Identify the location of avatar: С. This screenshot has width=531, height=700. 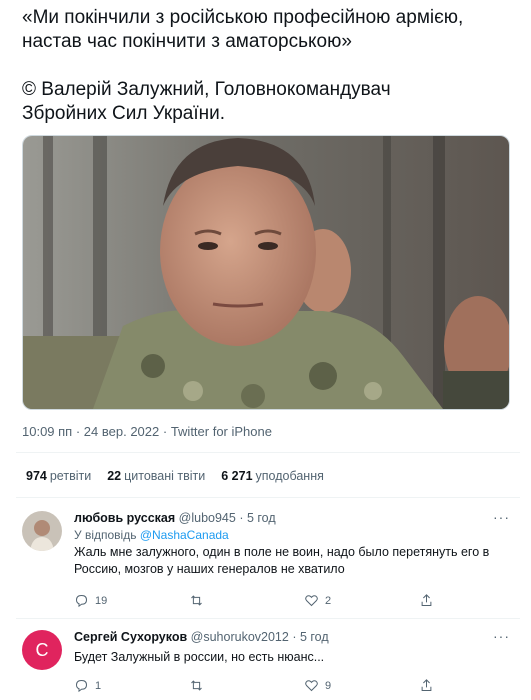
(42, 650).